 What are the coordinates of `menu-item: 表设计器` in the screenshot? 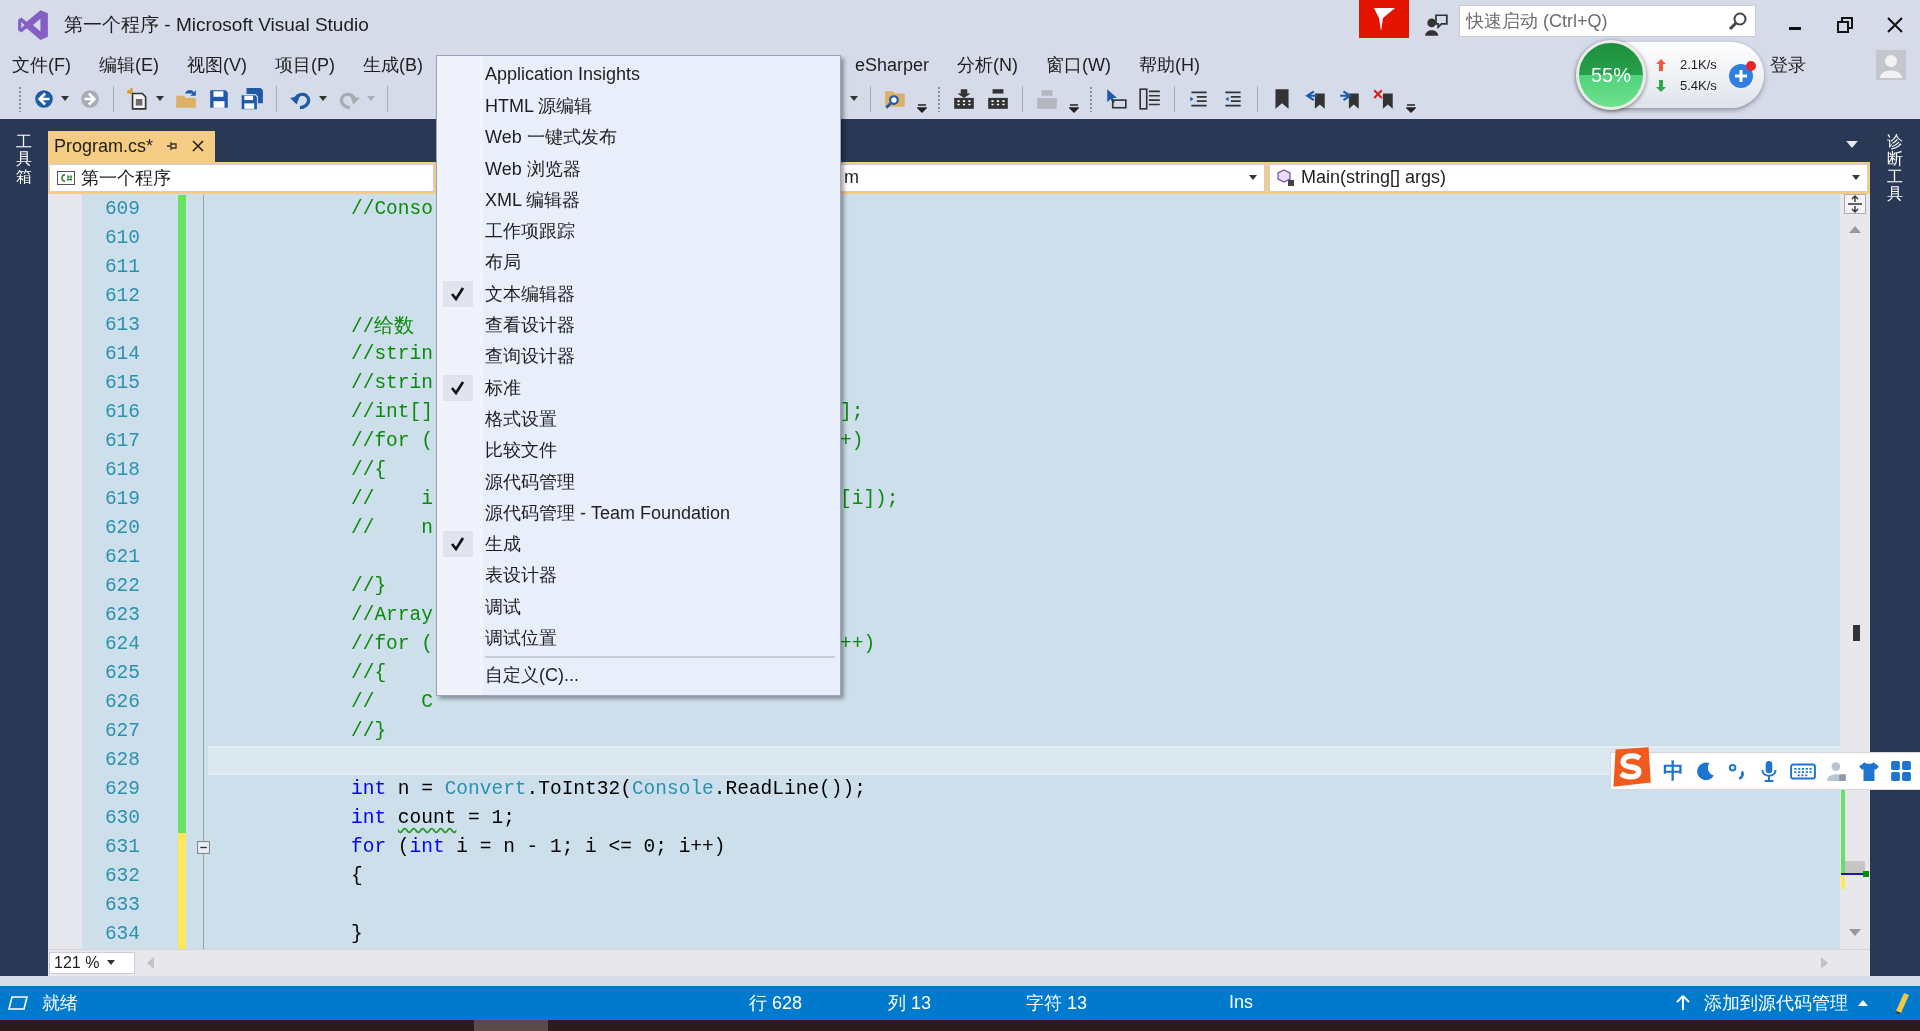 It's located at (638, 575).